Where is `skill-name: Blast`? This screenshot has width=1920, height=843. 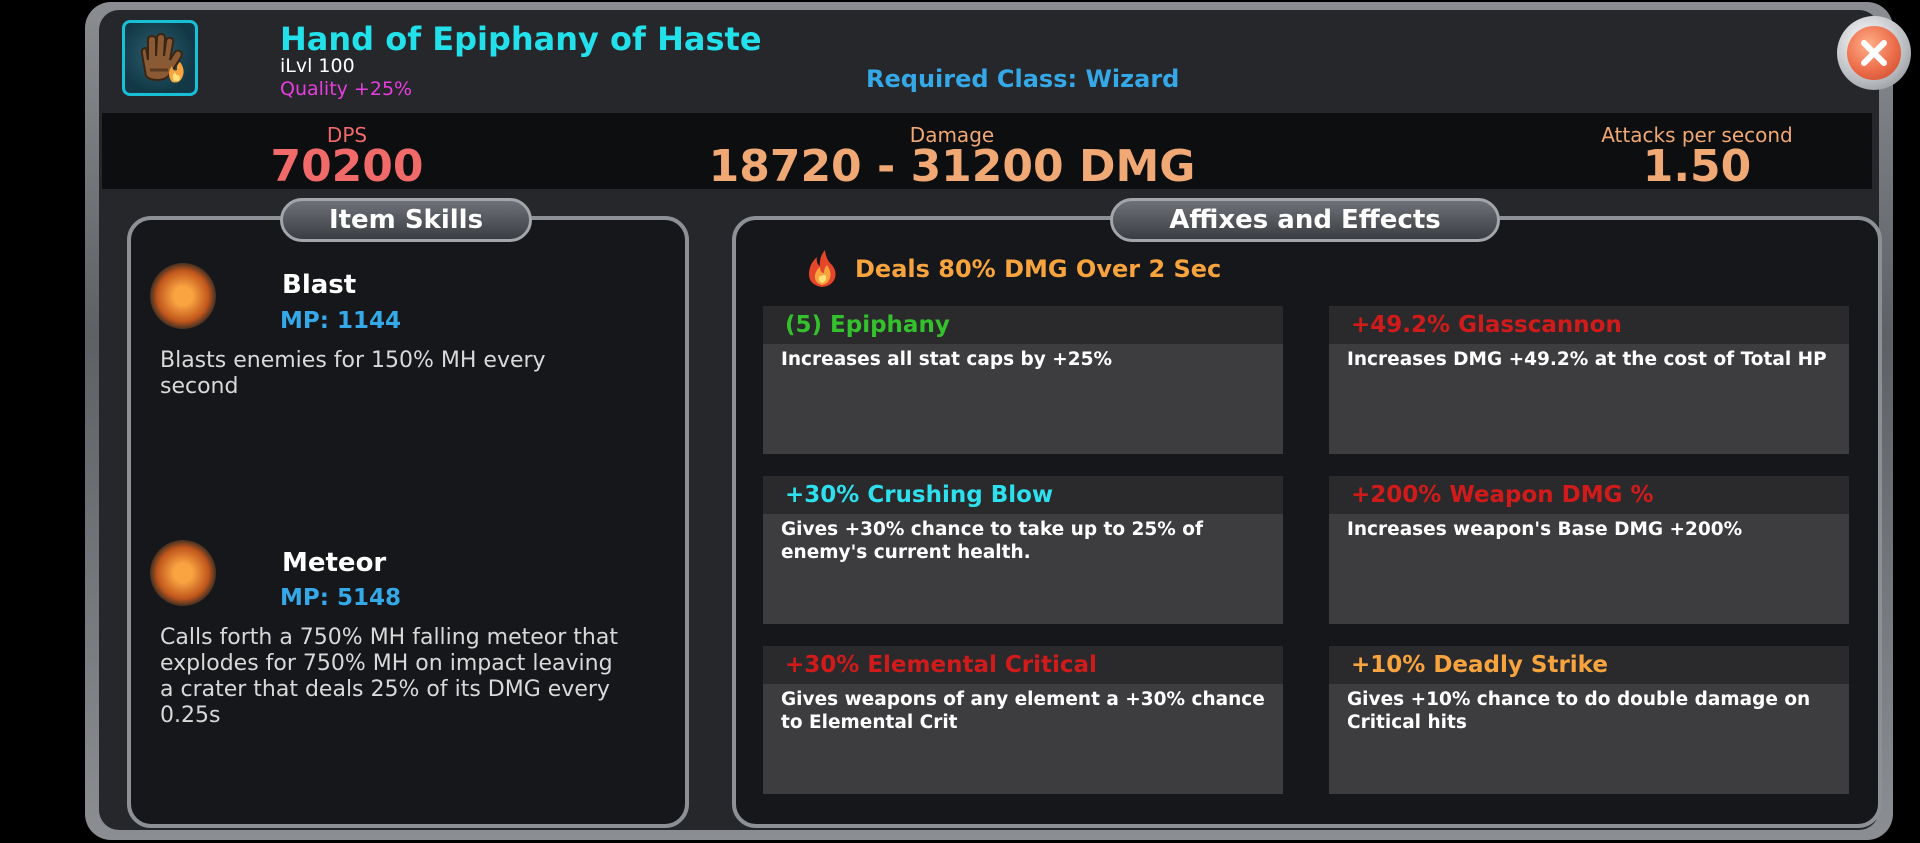
skill-name: Blast is located at coordinates (319, 285).